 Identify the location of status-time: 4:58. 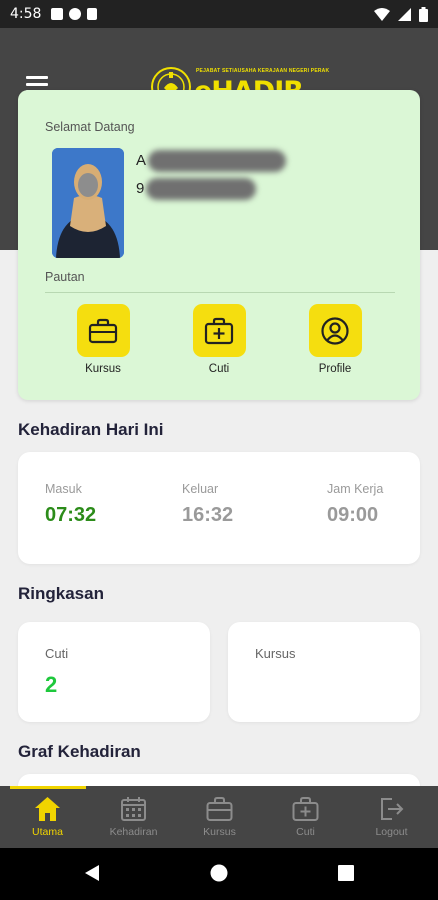
(26, 14).